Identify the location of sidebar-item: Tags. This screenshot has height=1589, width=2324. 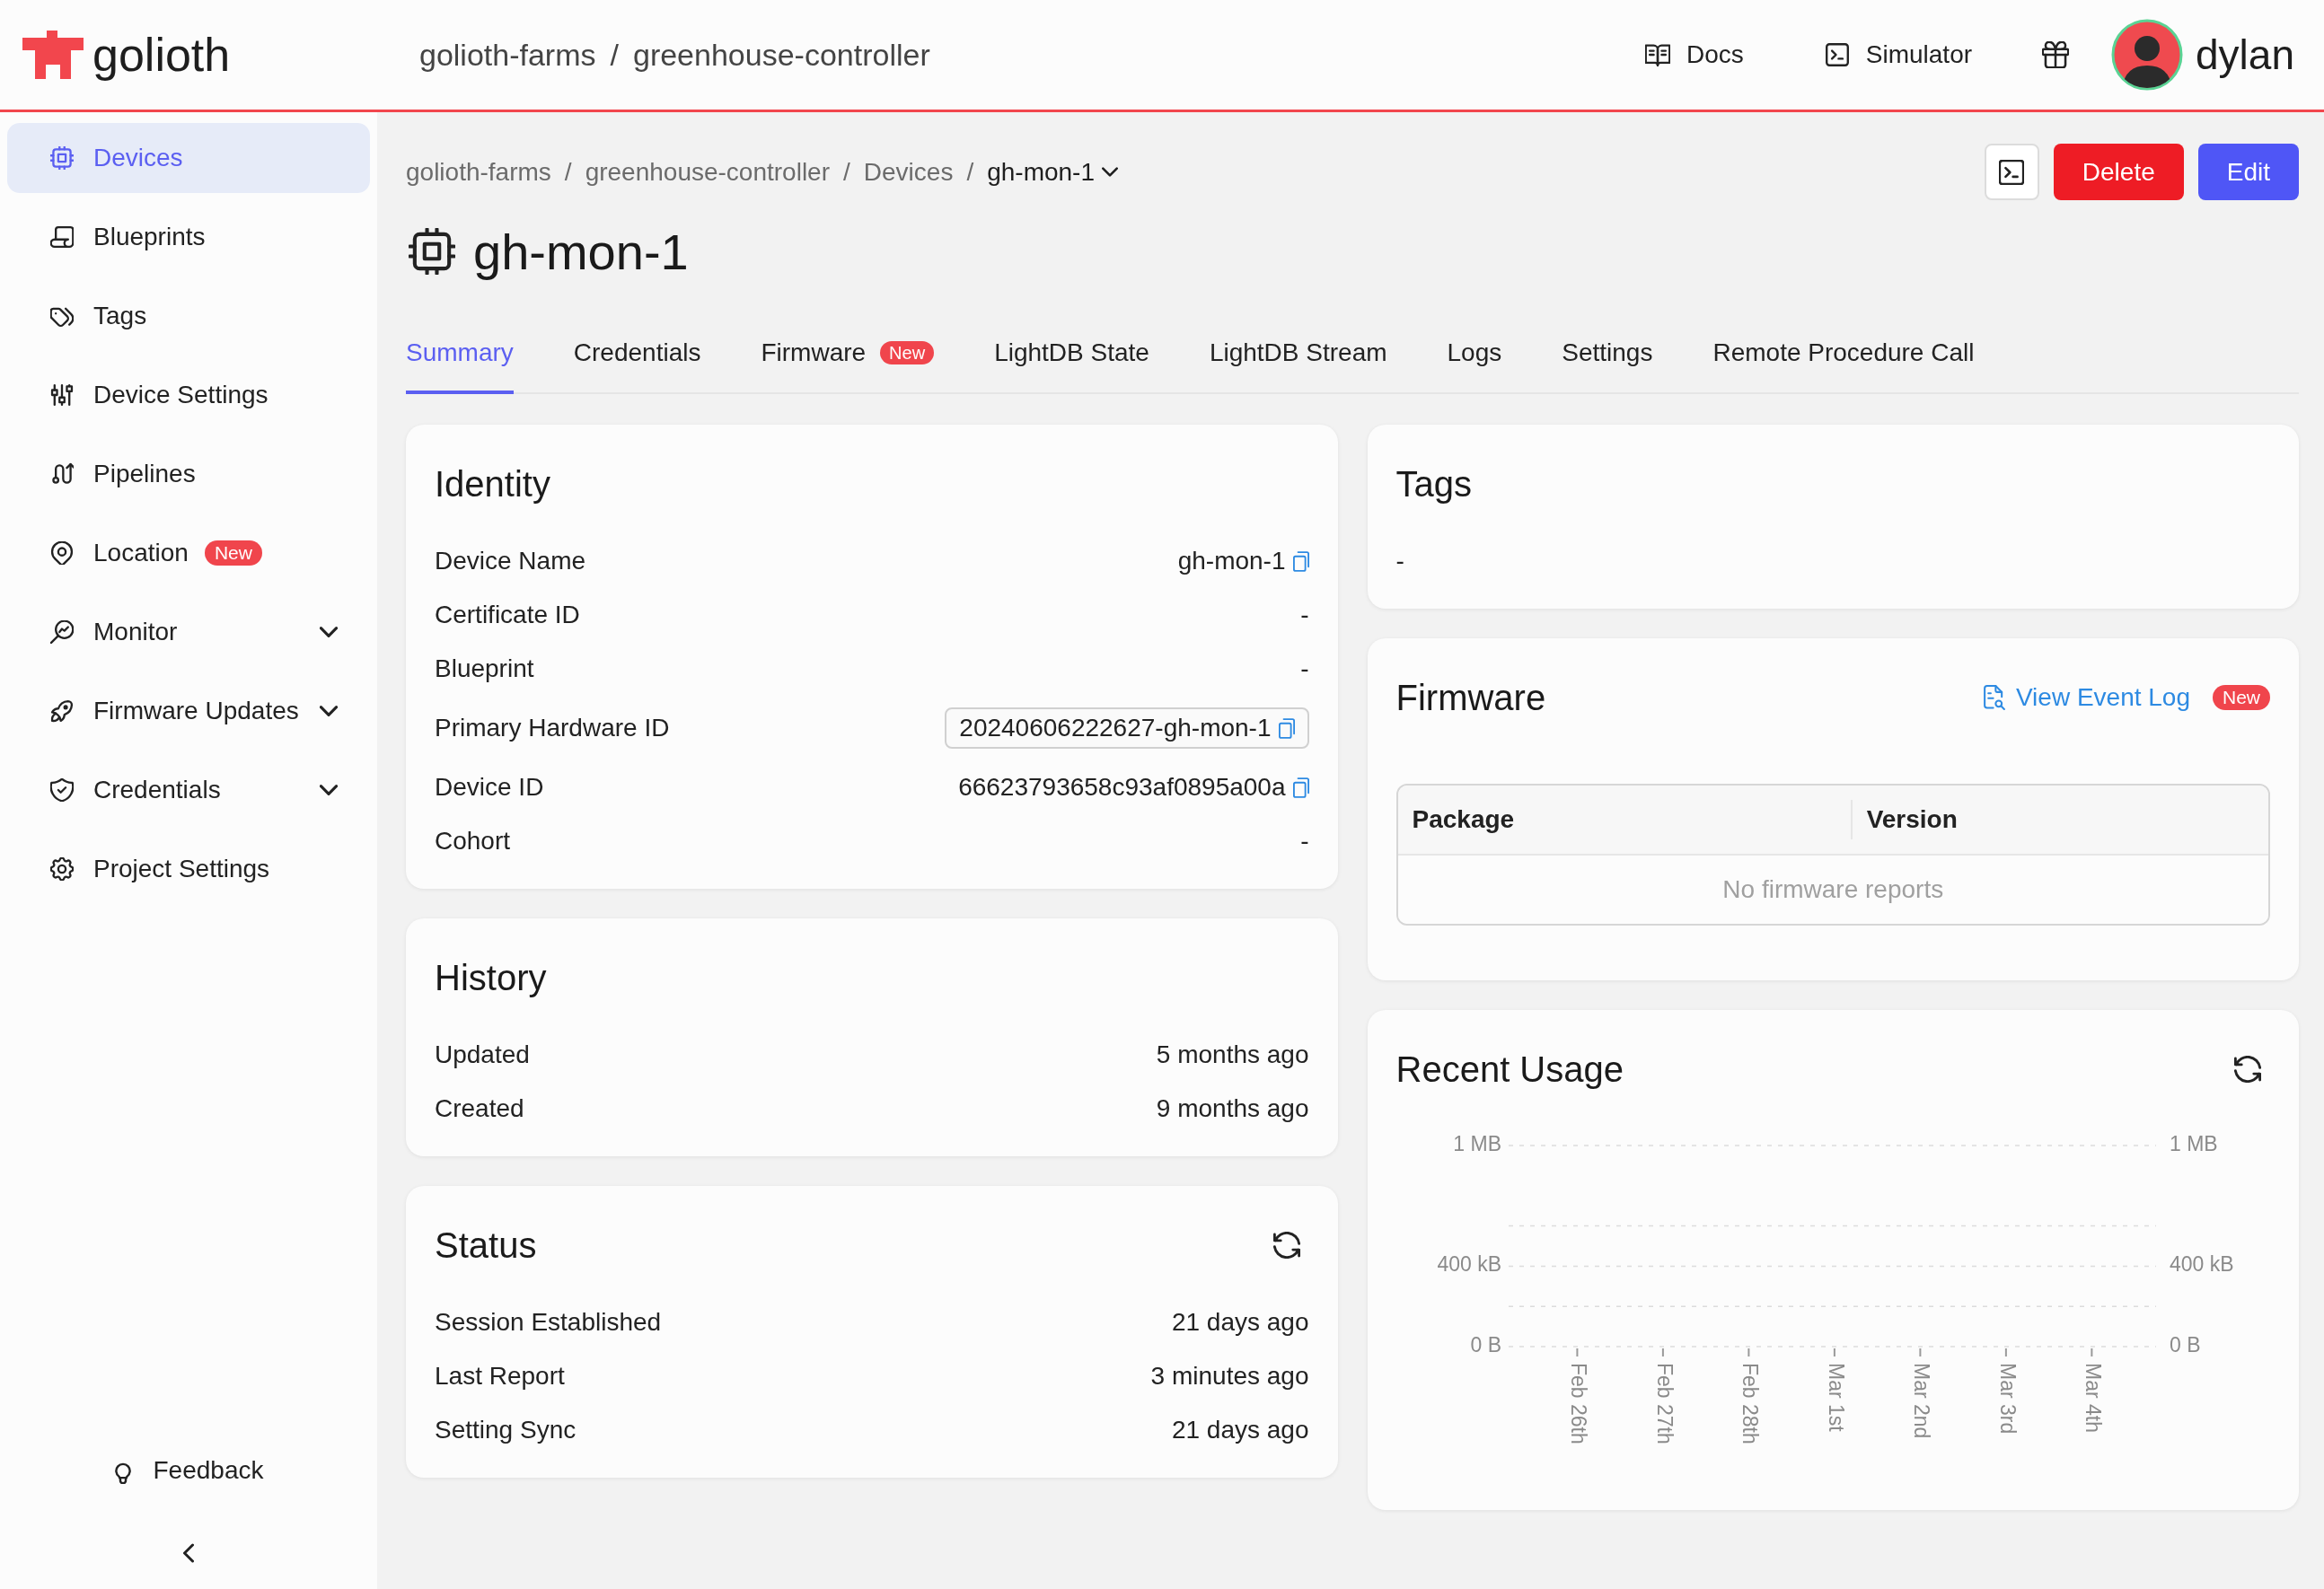
(189, 316).